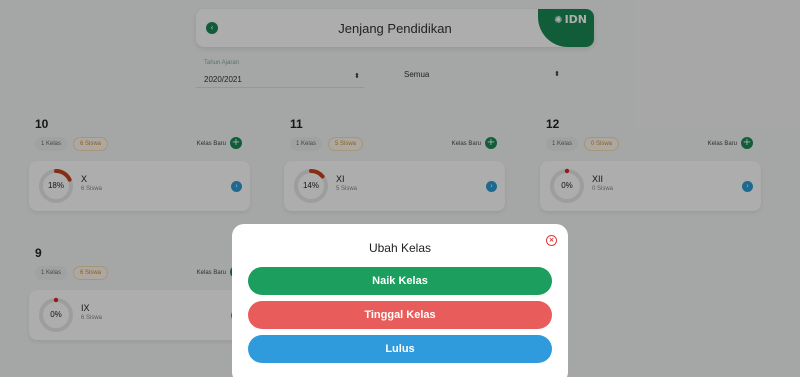 The width and height of the screenshot is (800, 377). What do you see at coordinates (551, 240) in the screenshot?
I see `close-icon: ×` at bounding box center [551, 240].